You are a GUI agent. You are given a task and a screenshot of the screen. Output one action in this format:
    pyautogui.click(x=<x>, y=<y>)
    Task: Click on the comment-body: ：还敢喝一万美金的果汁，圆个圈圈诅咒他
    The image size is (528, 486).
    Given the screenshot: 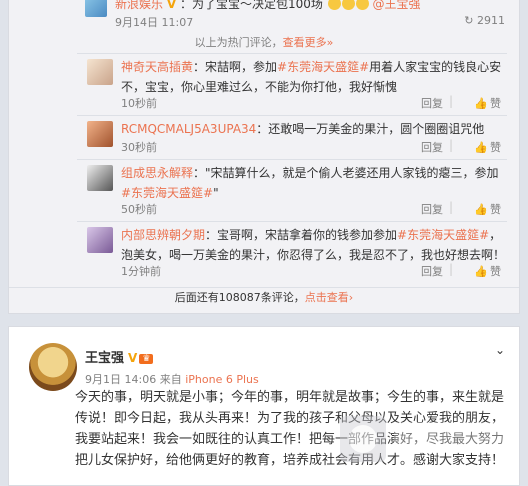 What is the action you would take?
    pyautogui.click(x=370, y=129)
    